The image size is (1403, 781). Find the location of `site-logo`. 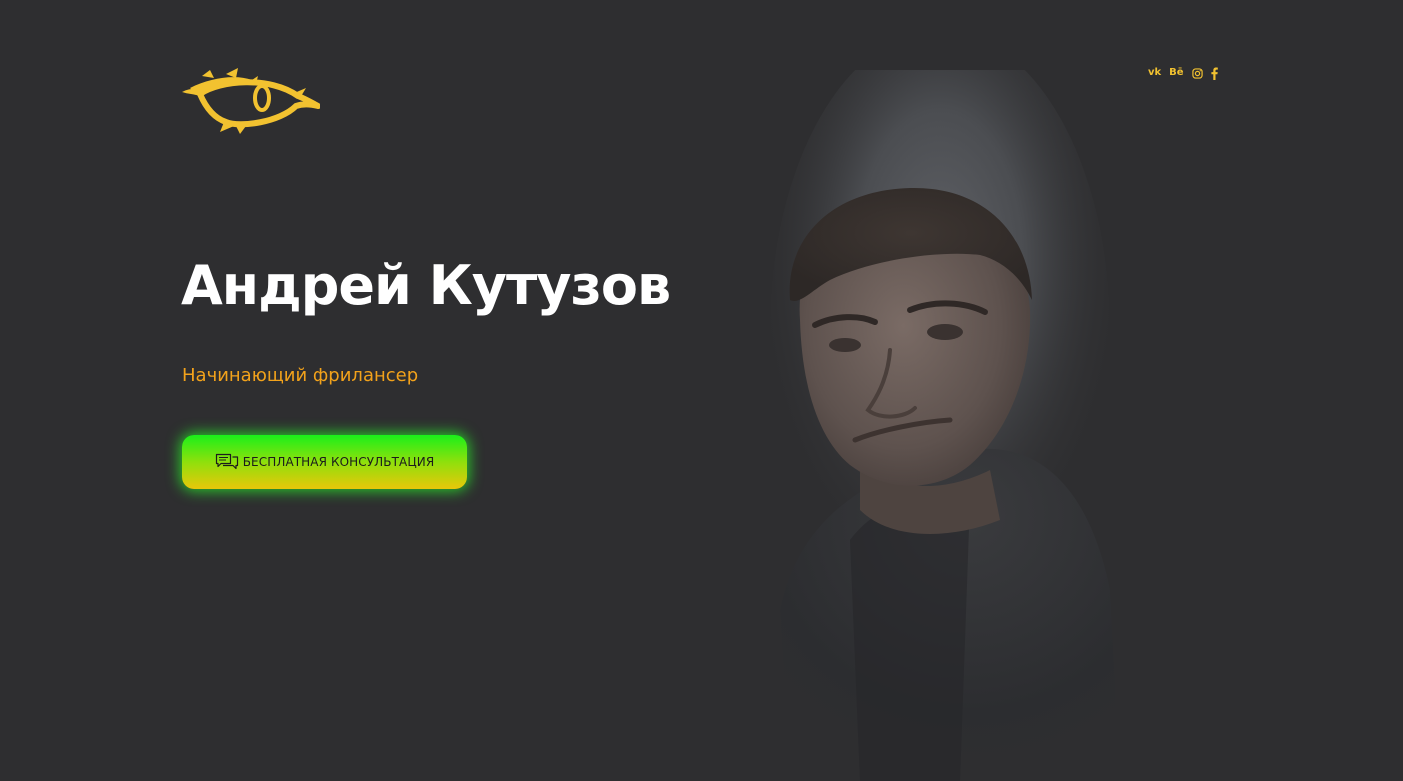

site-logo is located at coordinates (250, 101).